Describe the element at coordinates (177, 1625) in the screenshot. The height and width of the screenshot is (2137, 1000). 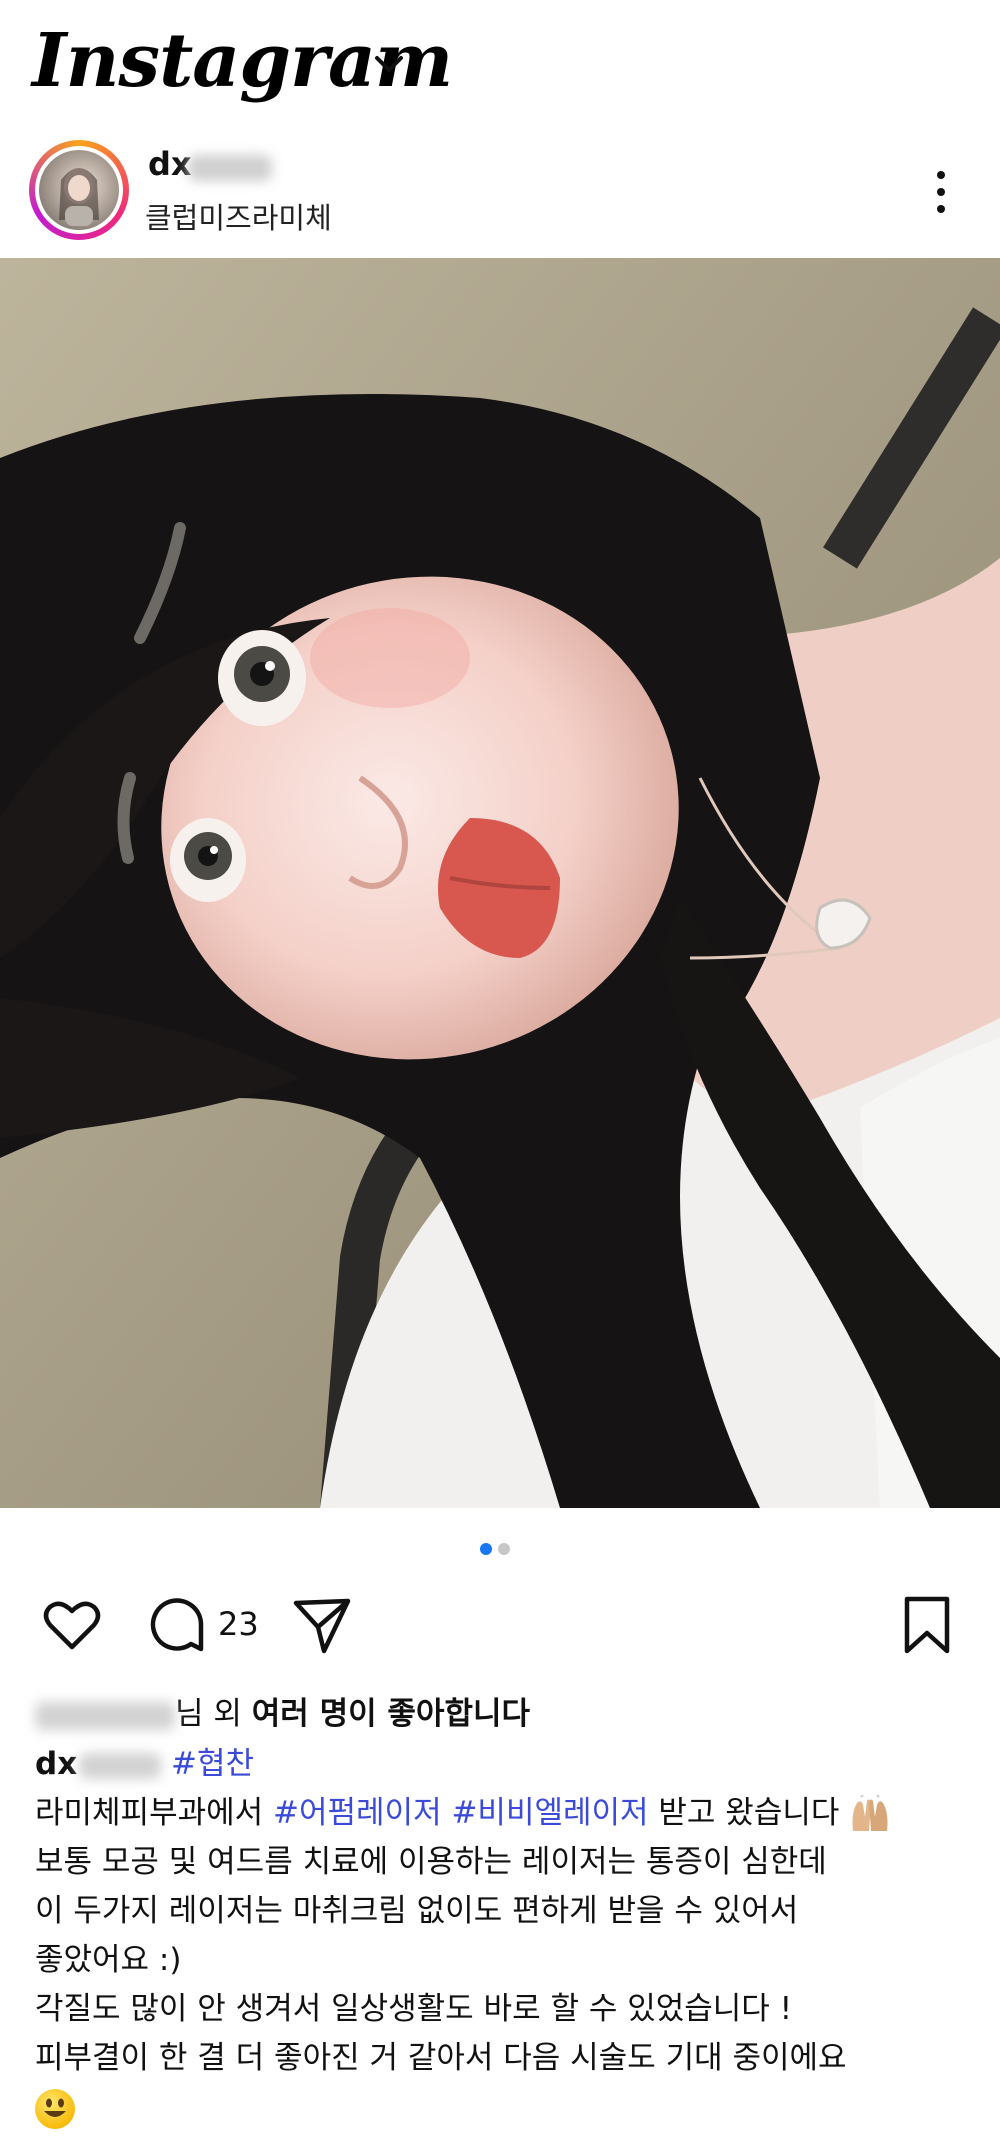
I see `comment-icon` at that location.